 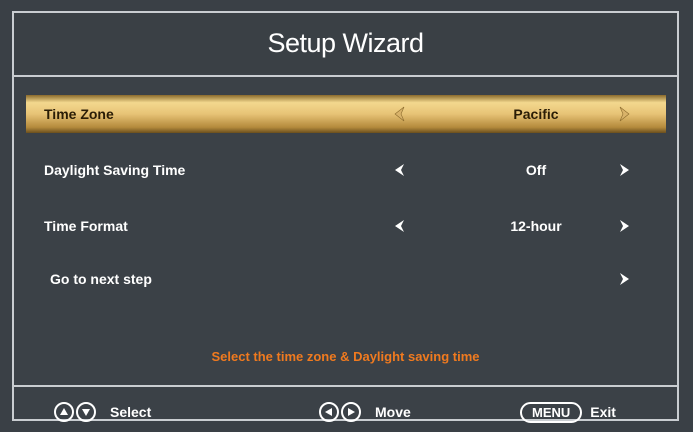 What do you see at coordinates (603, 412) in the screenshot?
I see `footer-exit-label: Exit` at bounding box center [603, 412].